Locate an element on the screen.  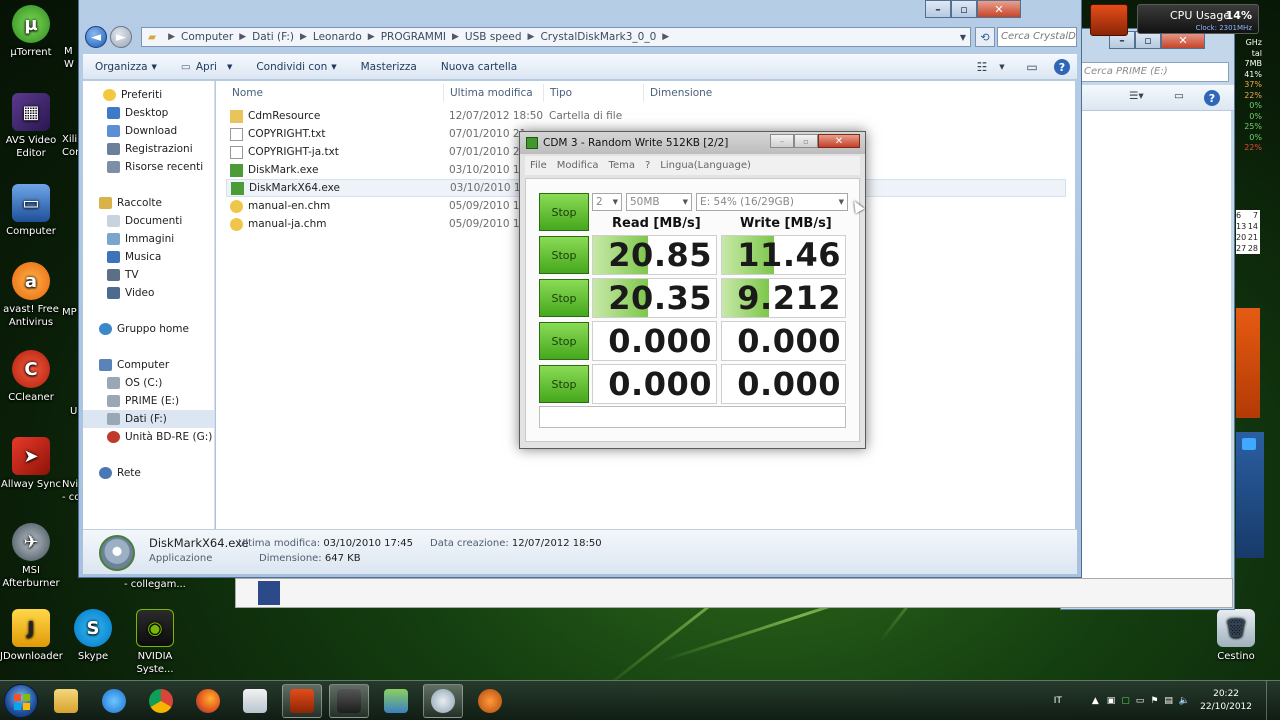
test-count-select: 2 ▼ is located at coordinates (607, 202).